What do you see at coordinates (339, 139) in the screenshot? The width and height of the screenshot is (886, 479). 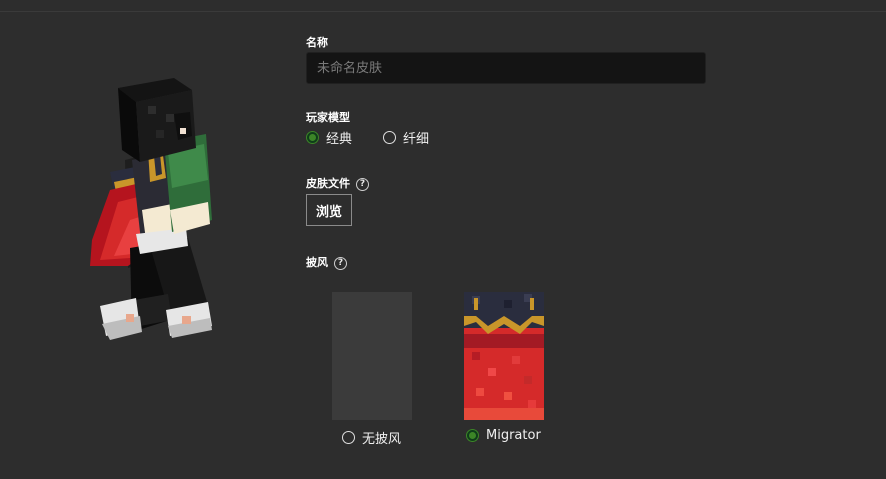 I see `model-option-classic-label: 经典` at bounding box center [339, 139].